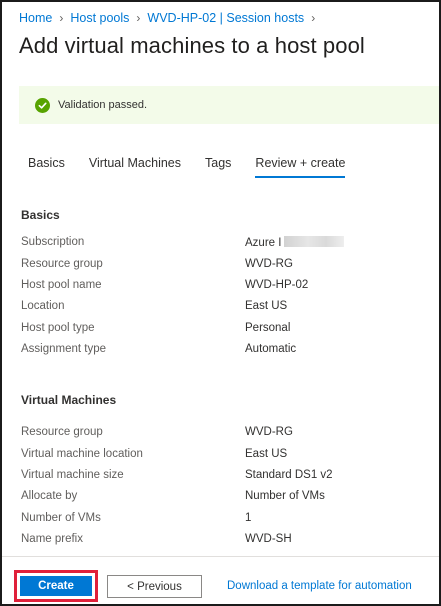  What do you see at coordinates (72, 475) in the screenshot?
I see `row-label: Virtual machine size` at bounding box center [72, 475].